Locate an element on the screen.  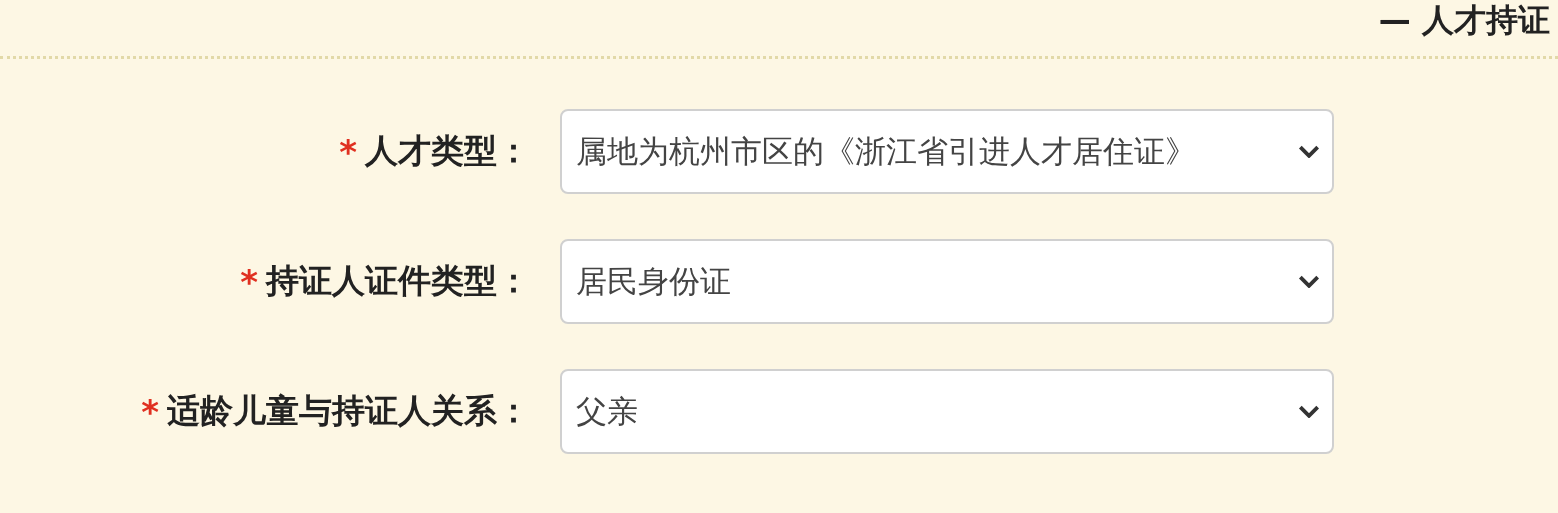
field-label: 持证人证件类型： is located at coordinates (398, 281).